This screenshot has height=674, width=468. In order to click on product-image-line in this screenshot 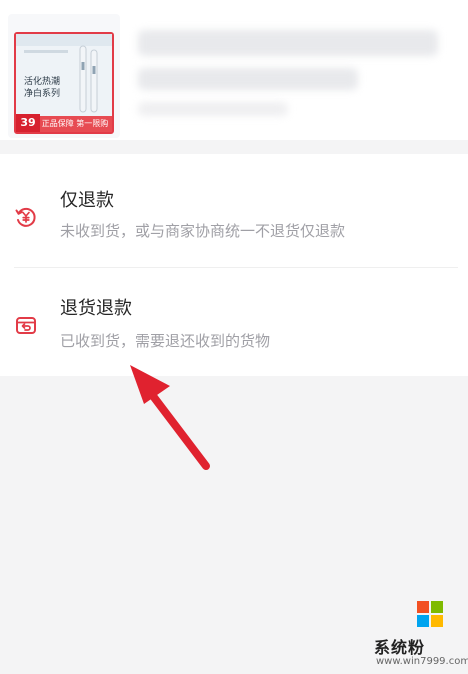, I will do `click(46, 51)`.